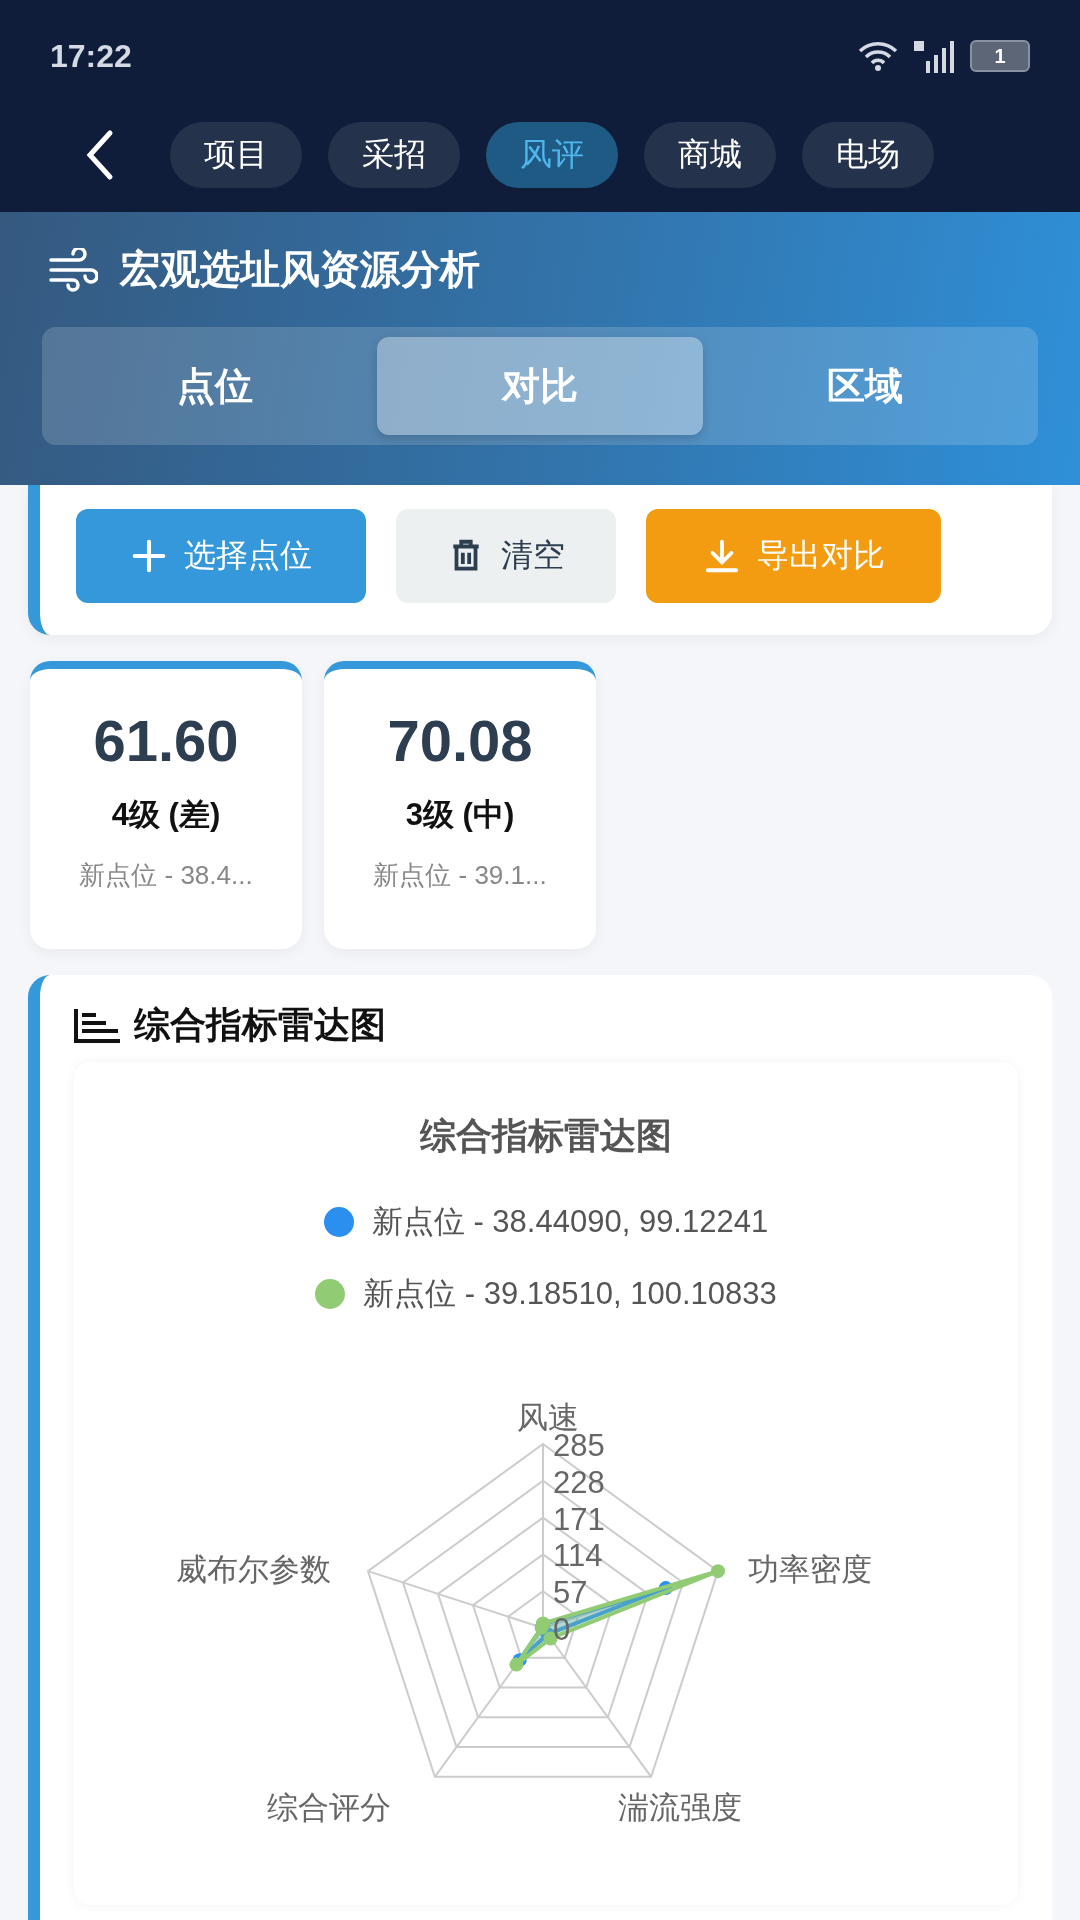 The width and height of the screenshot is (1080, 1920). What do you see at coordinates (1000, 56) in the screenshot?
I see `battery-icon: 1` at bounding box center [1000, 56].